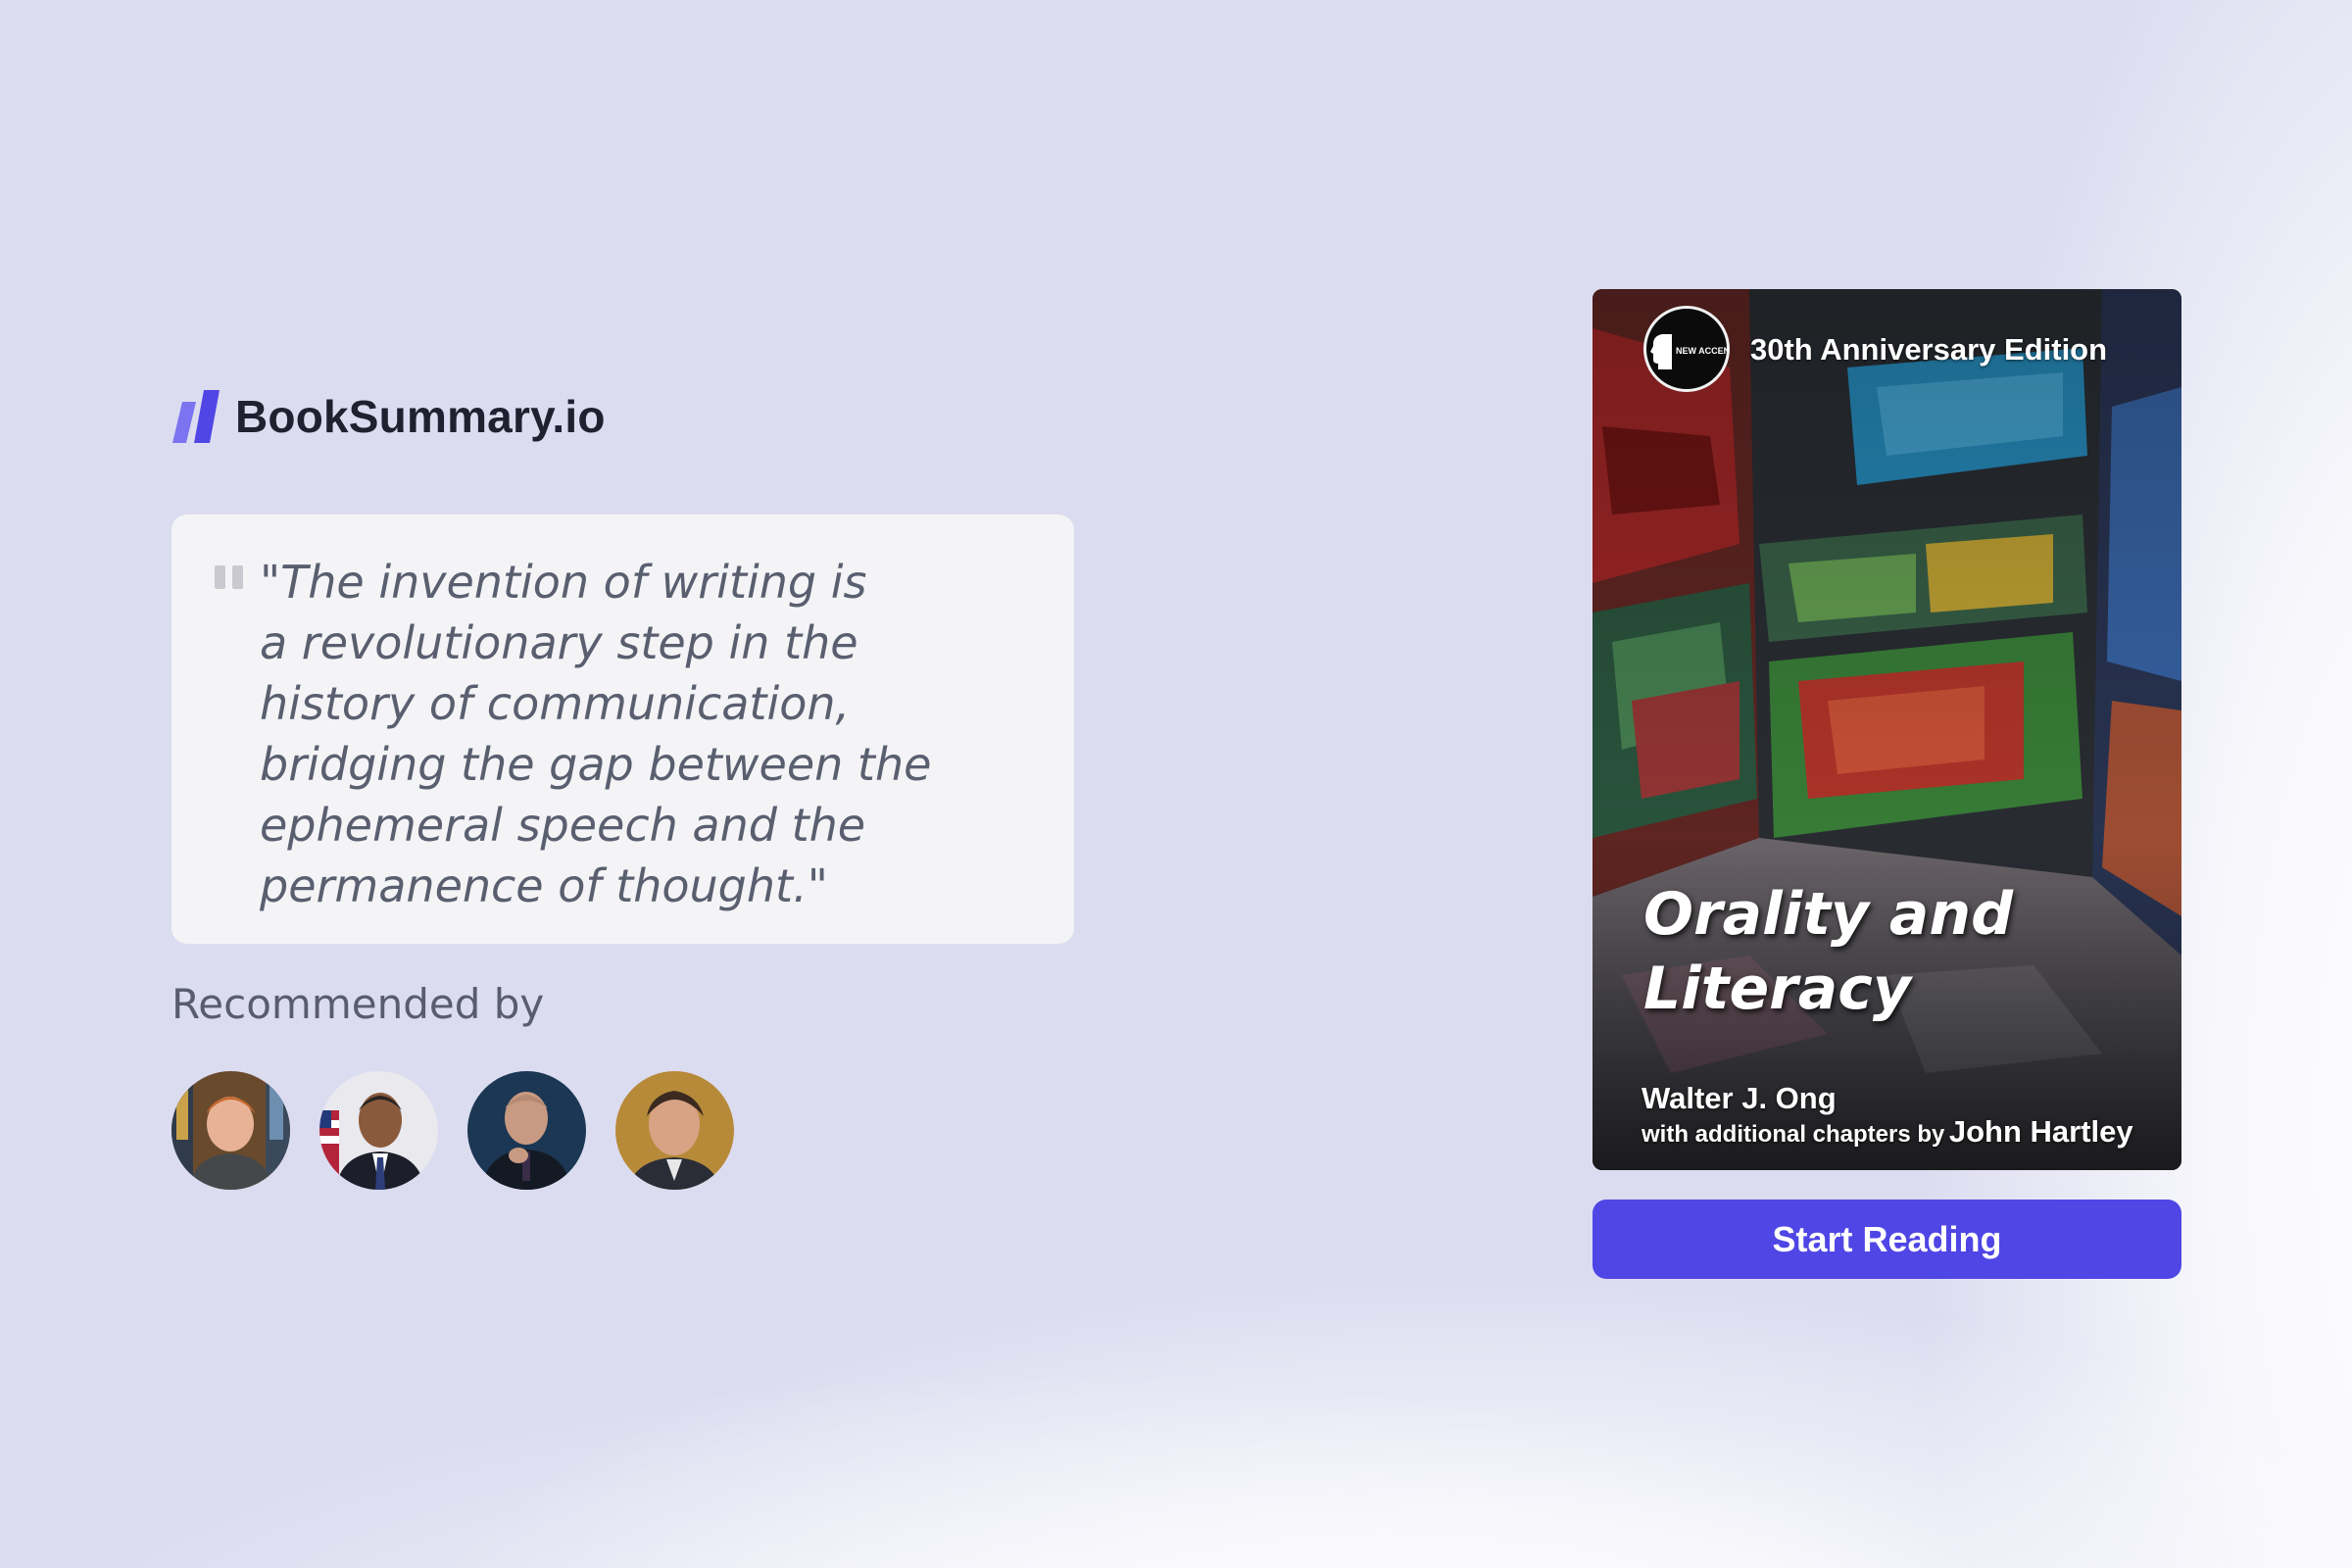 Image resolution: width=2352 pixels, height=1568 pixels. I want to click on brand-logo: BookSummary.io, so click(388, 416).